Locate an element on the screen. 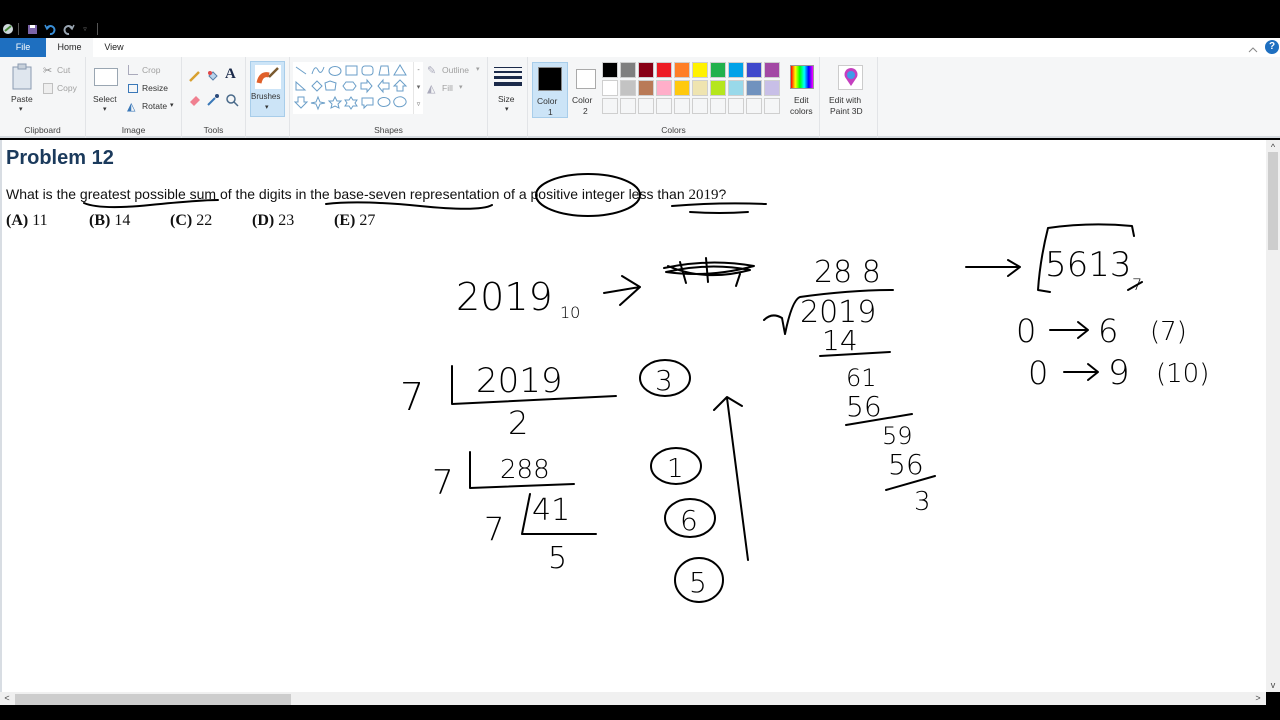 Image resolution: width=1280 pixels, height=720 pixels. choice-value: 22 is located at coordinates (204, 220).